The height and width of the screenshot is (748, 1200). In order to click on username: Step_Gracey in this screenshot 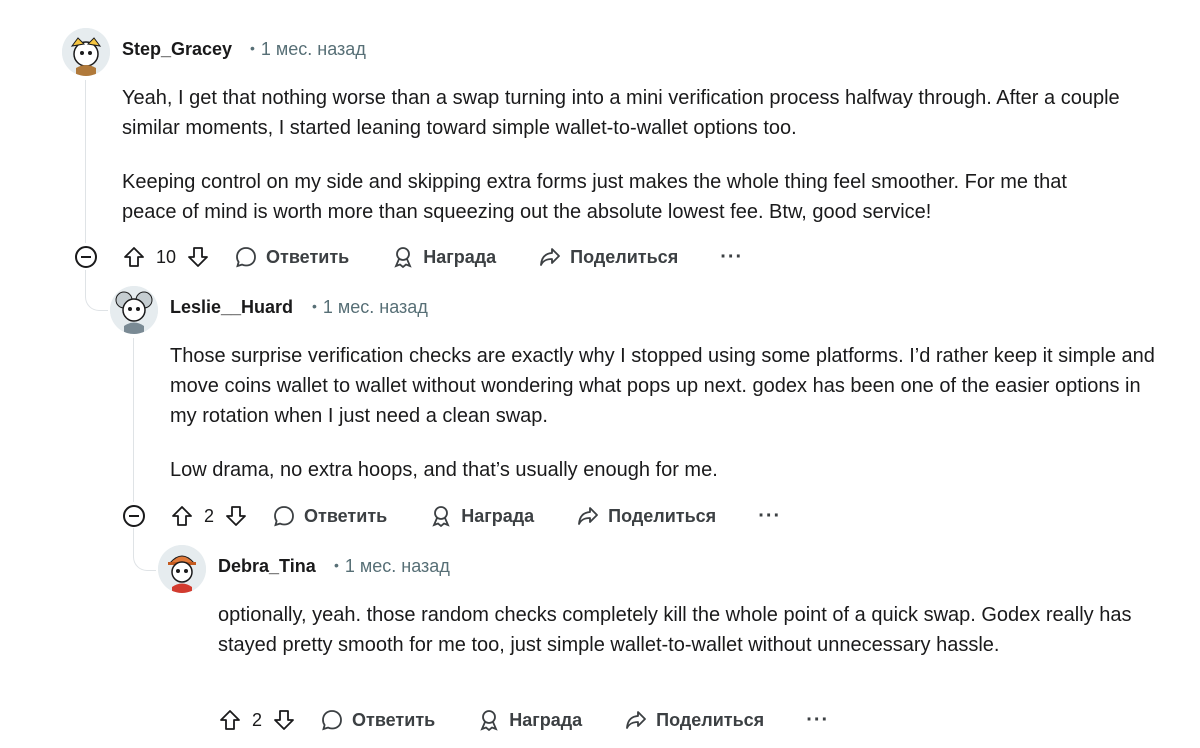, I will do `click(177, 49)`.